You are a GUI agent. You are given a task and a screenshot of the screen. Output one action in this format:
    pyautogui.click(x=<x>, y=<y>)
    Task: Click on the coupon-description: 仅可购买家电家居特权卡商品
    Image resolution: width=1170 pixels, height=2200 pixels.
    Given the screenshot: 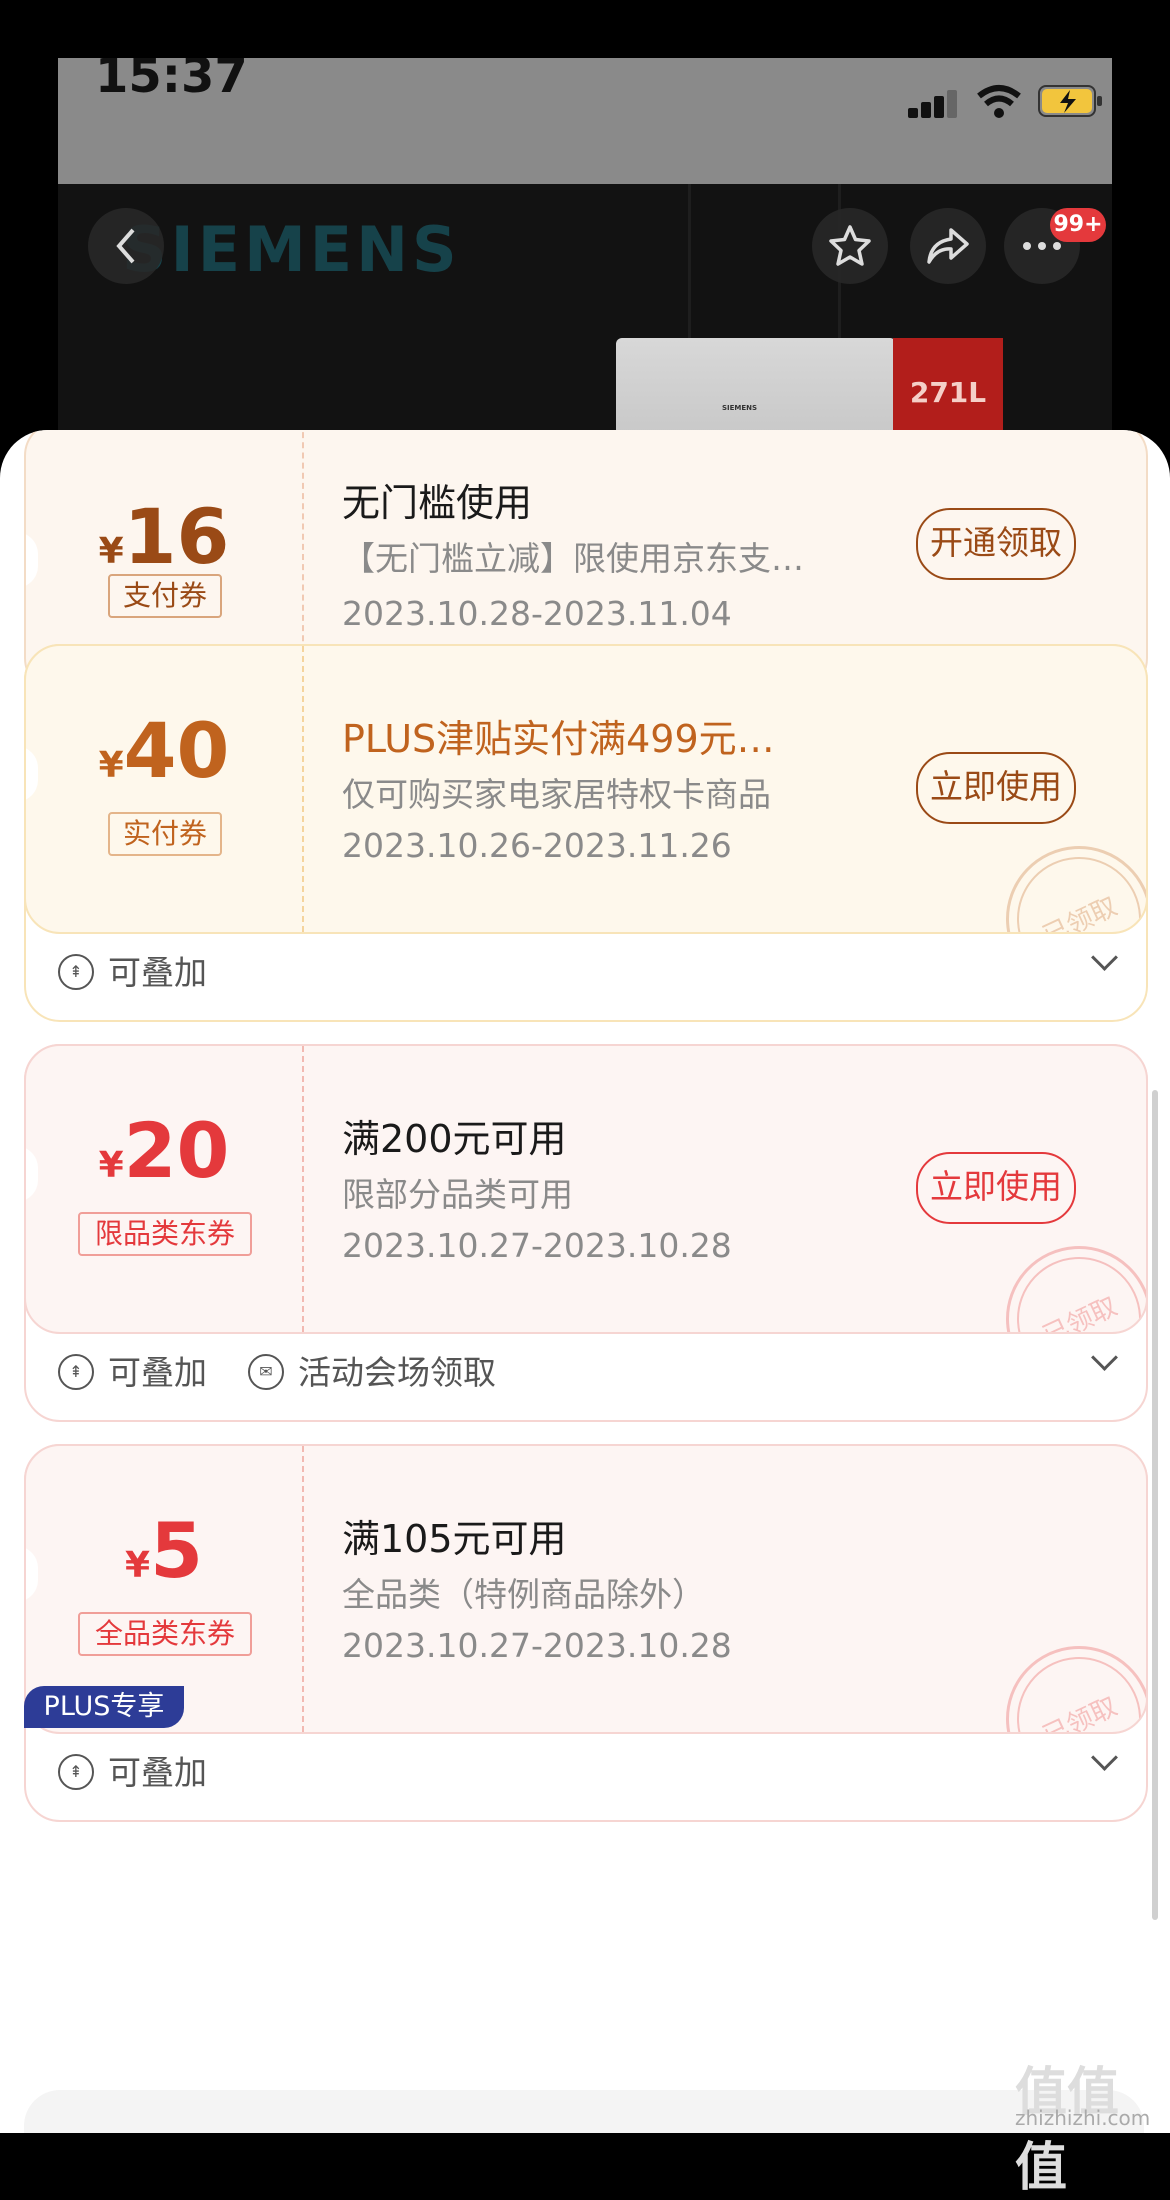 What is the action you would take?
    pyautogui.click(x=556, y=794)
    